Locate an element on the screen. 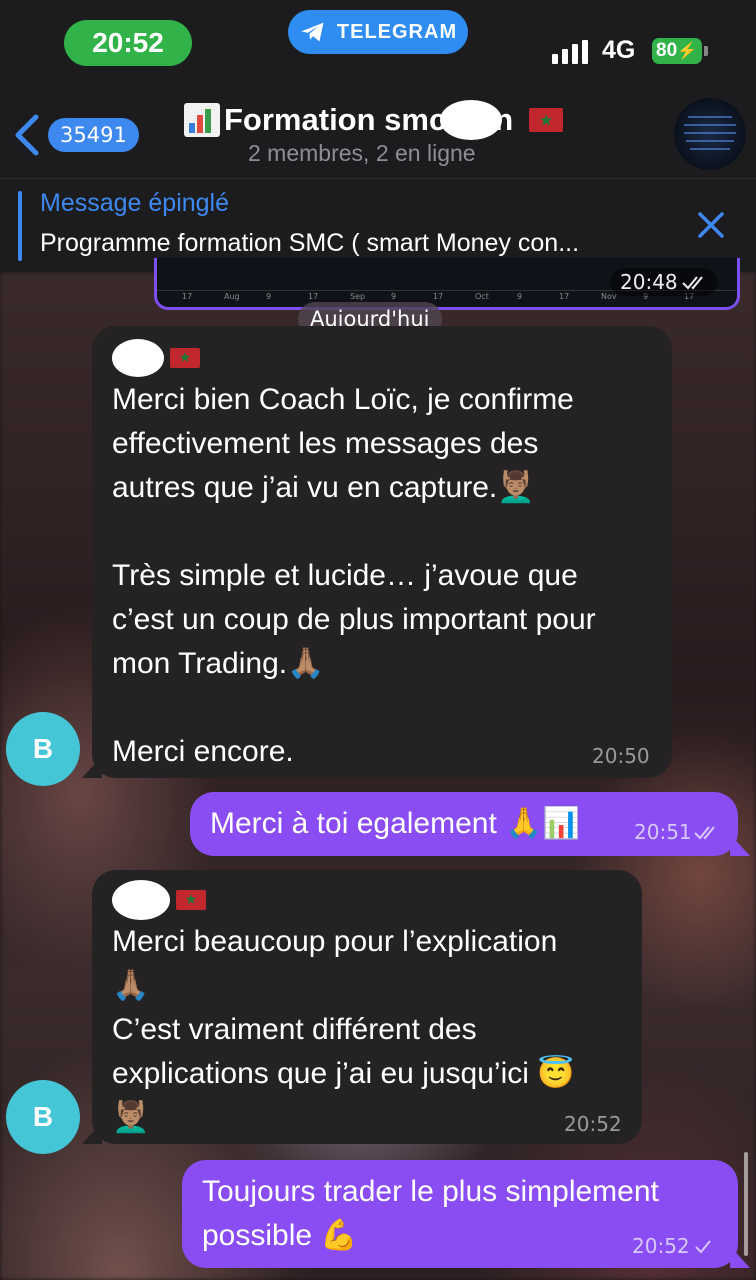  pinned-label: Message épinglé is located at coordinates (135, 203).